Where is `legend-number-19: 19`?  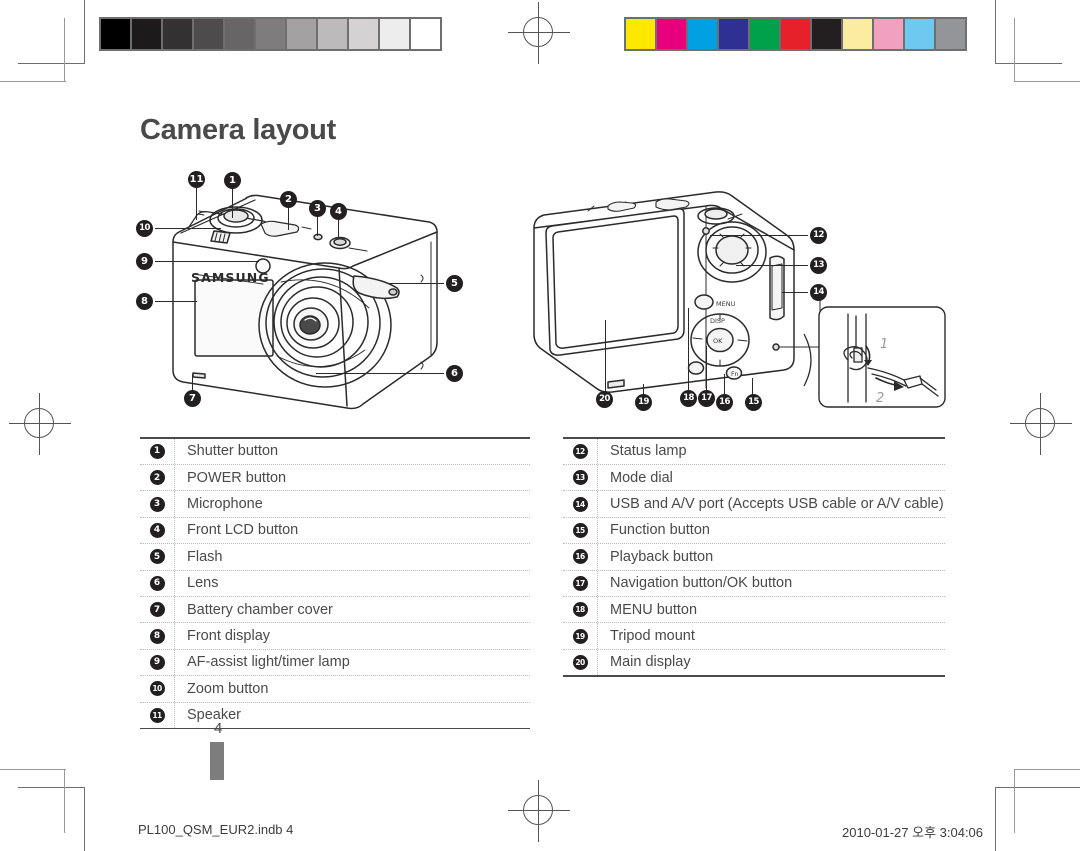
legend-number-19: 19 is located at coordinates (580, 636).